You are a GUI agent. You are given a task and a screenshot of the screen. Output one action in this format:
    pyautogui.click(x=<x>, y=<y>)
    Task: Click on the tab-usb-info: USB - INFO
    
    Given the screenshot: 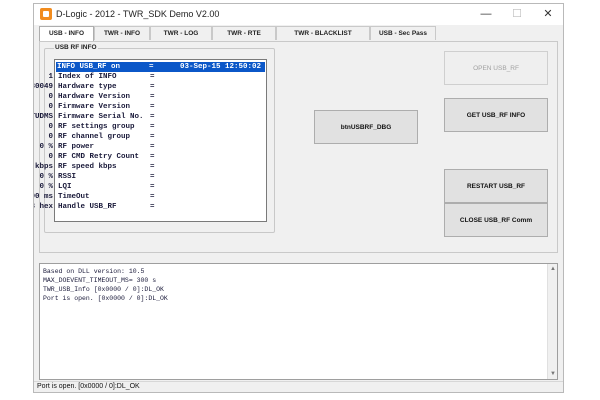 What is the action you would take?
    pyautogui.click(x=66, y=34)
    